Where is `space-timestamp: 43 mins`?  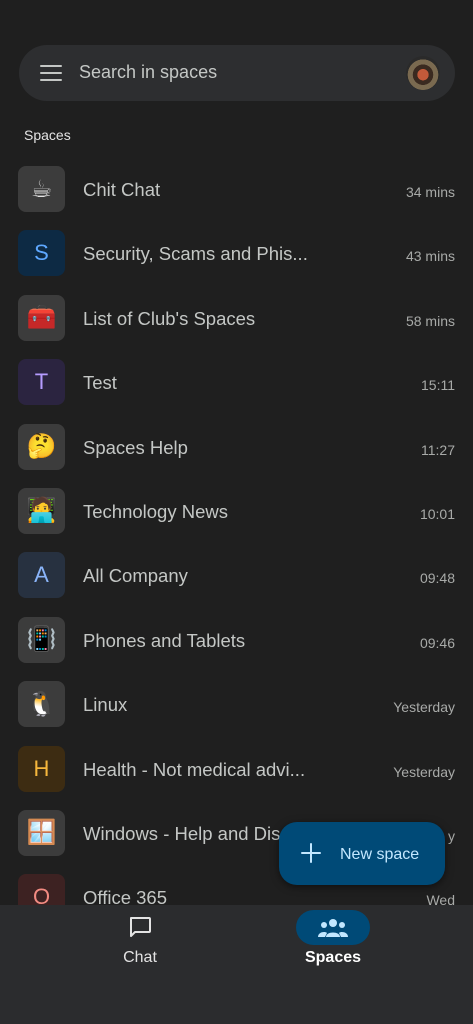
space-timestamp: 43 mins is located at coordinates (430, 256).